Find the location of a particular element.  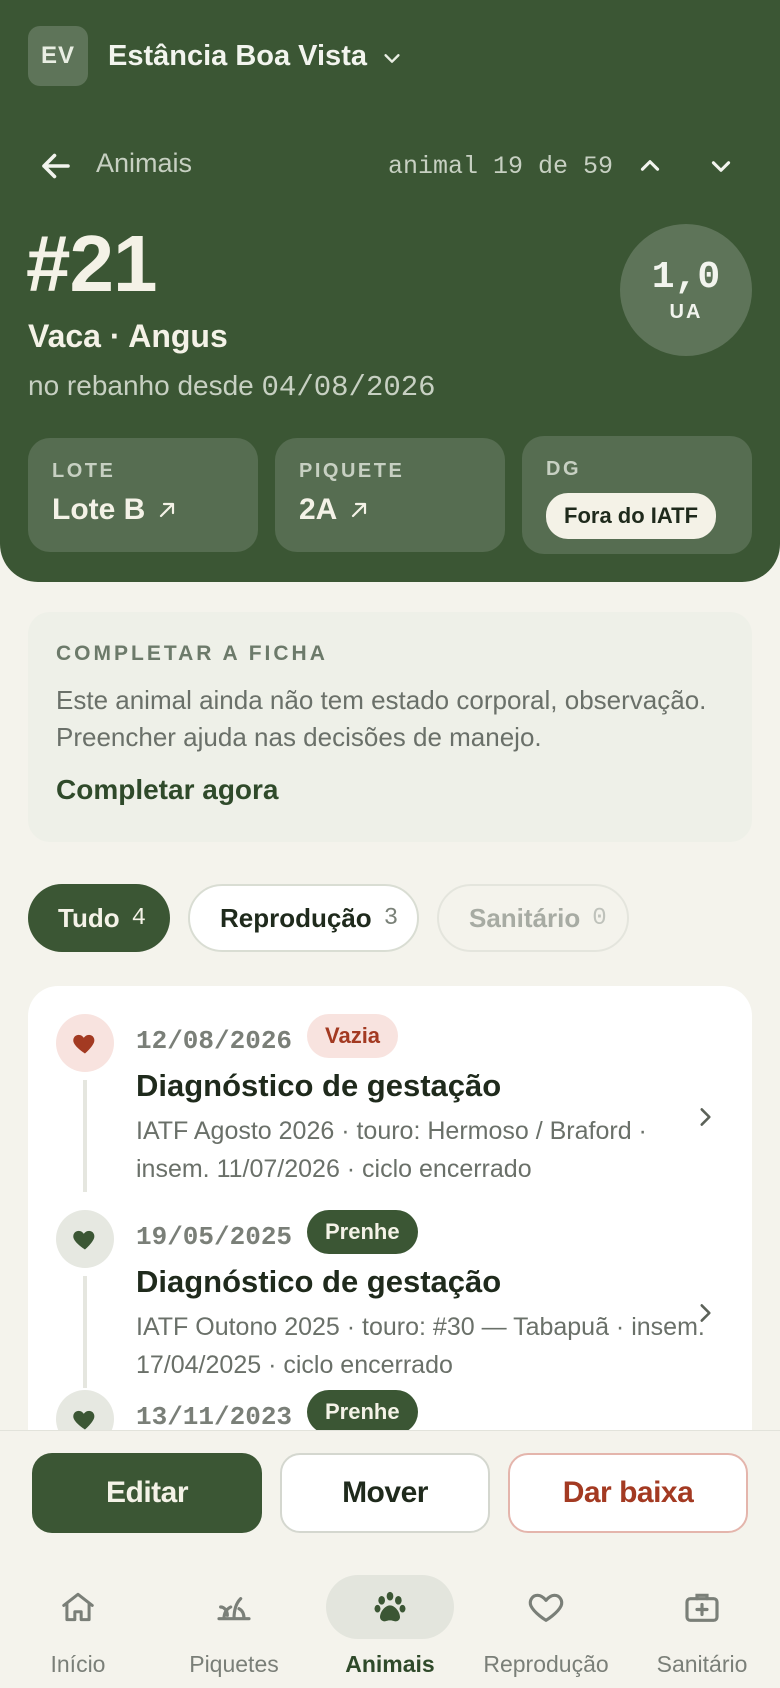

herd-since: no rebanho desde 04/08/2026 is located at coordinates (232, 387).